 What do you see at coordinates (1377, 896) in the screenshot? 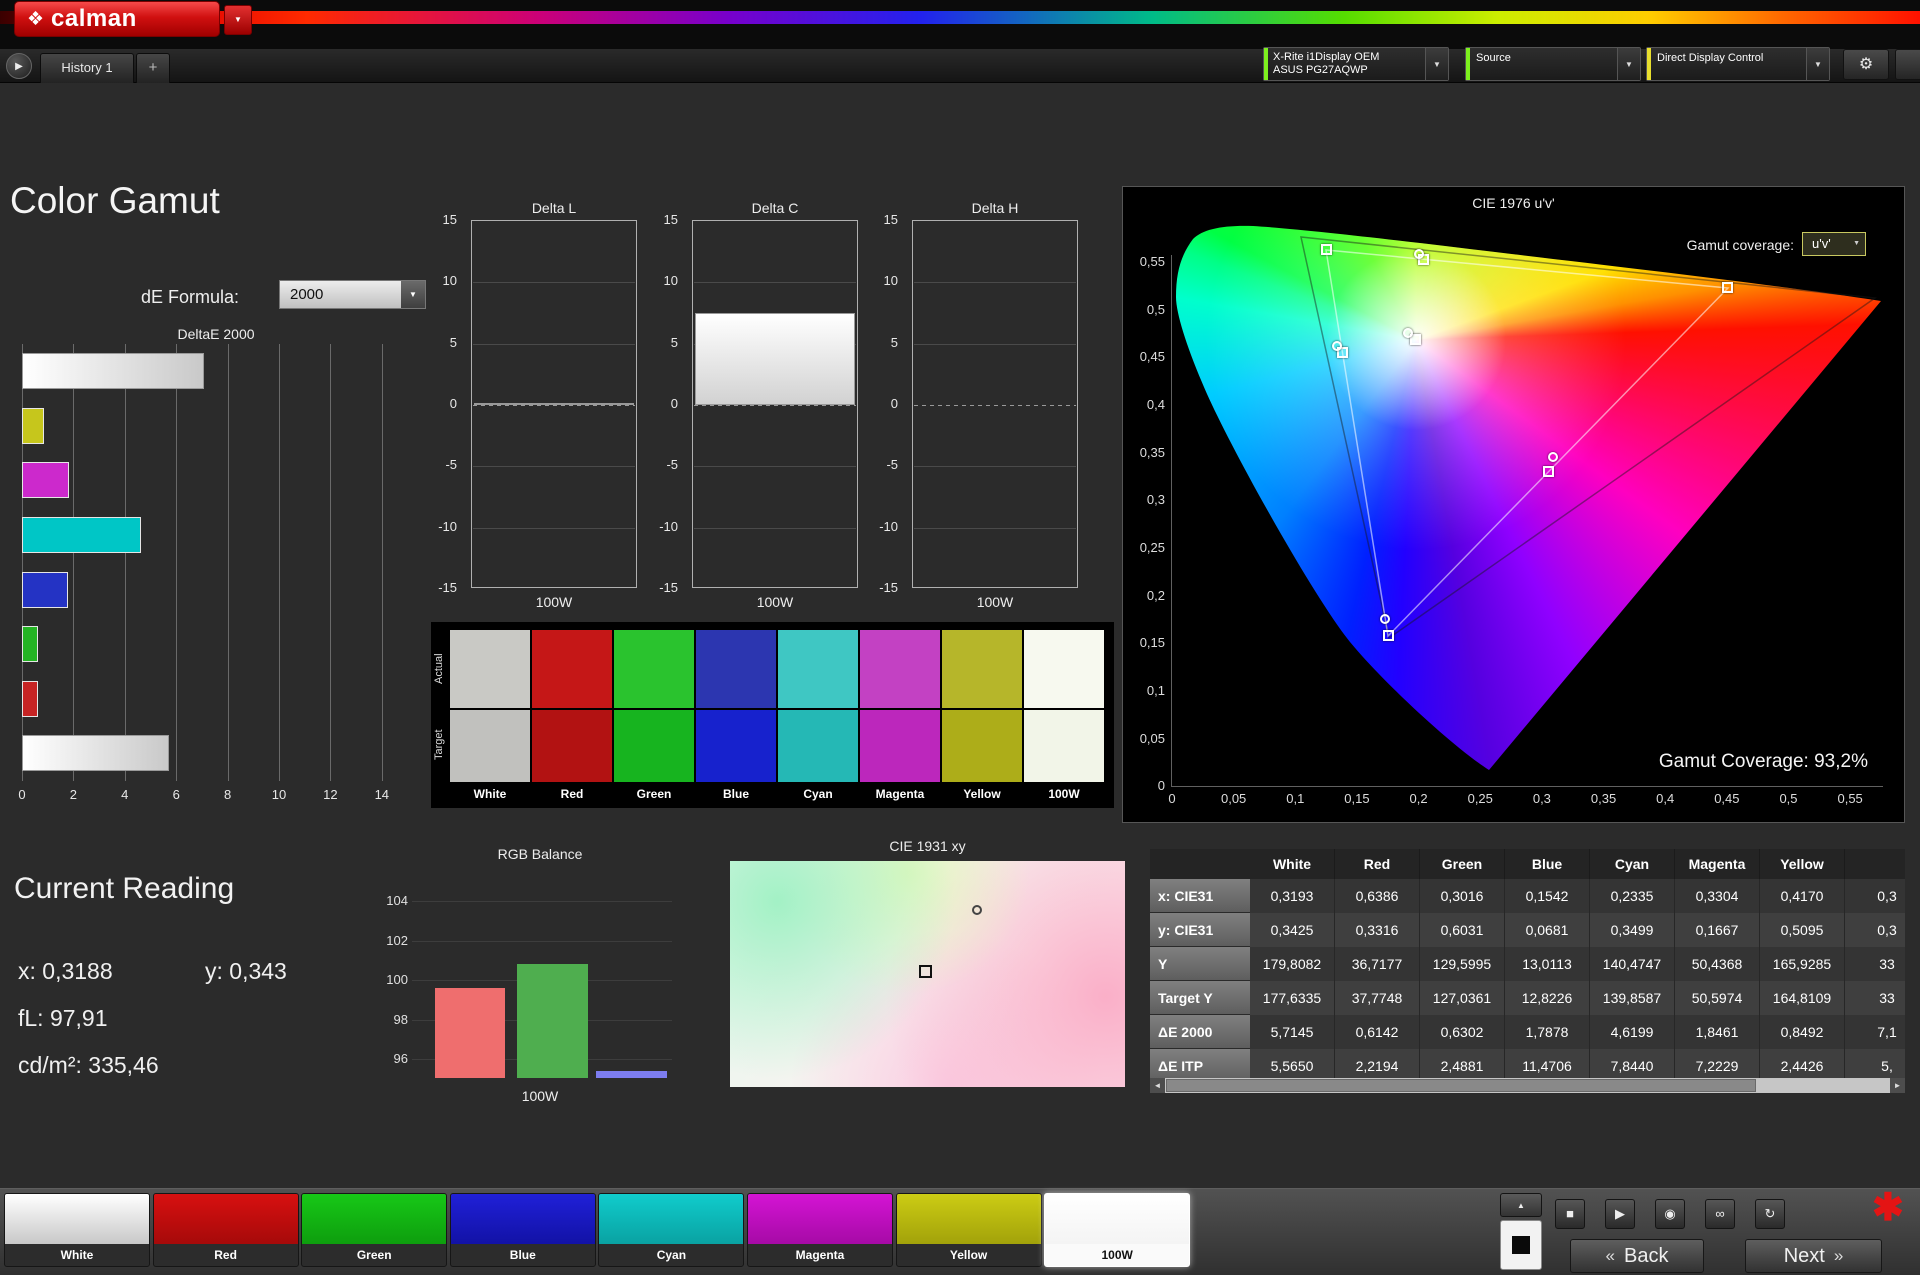
I see `table-cell: 0,6386` at bounding box center [1377, 896].